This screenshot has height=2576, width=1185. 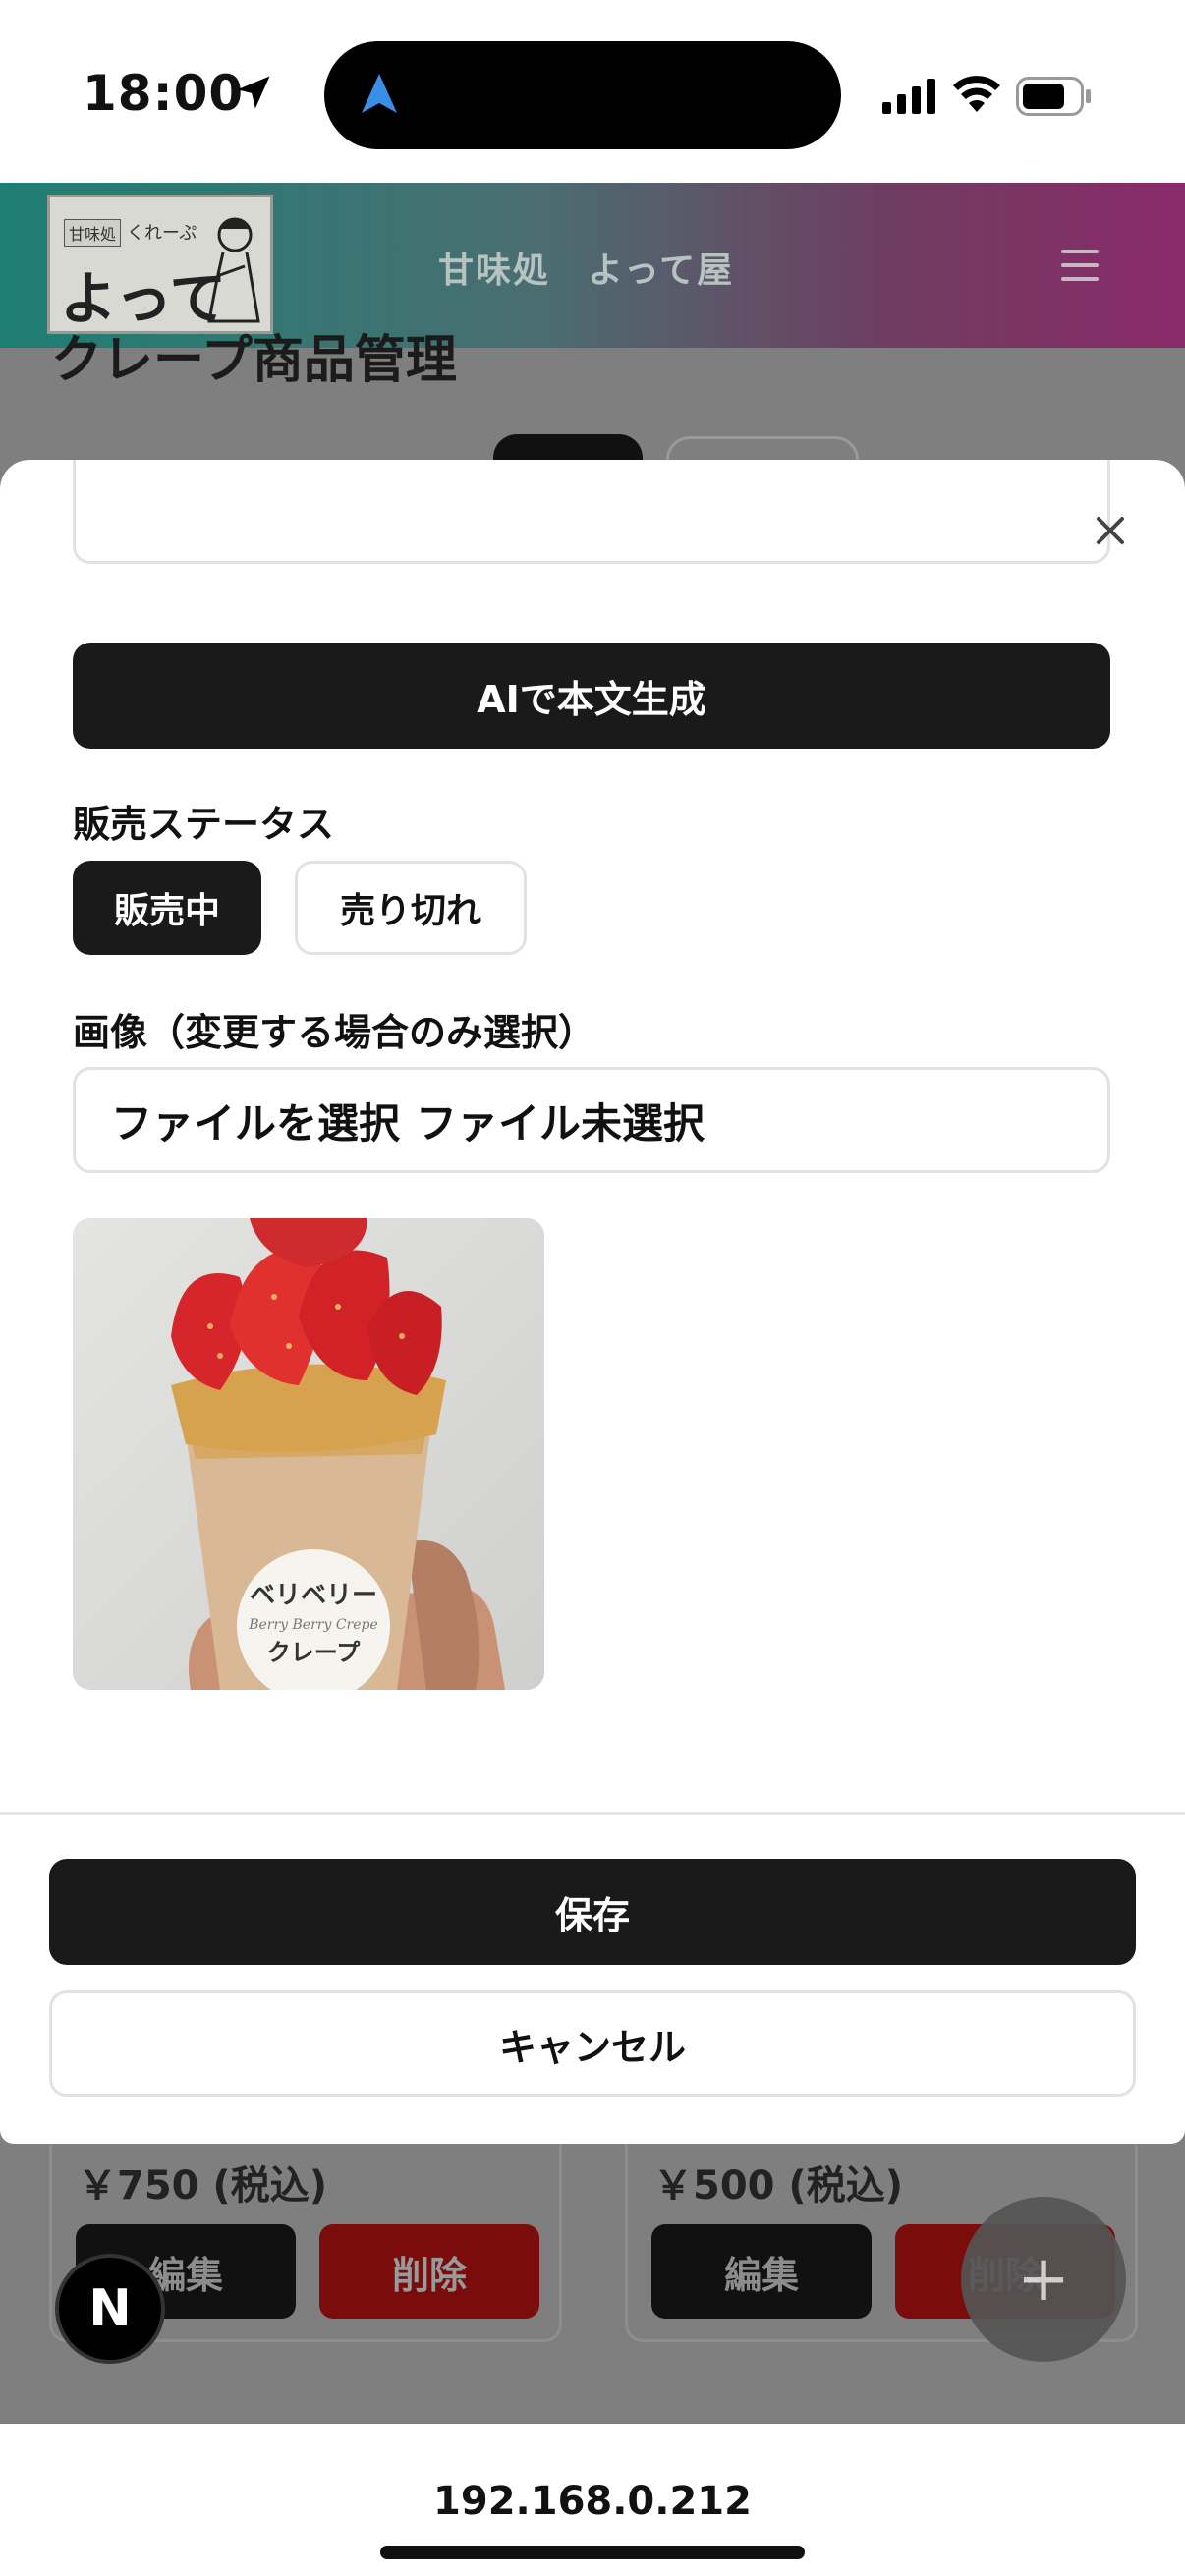 I want to click on file-status-text: ファイル未選択, so click(x=561, y=1123).